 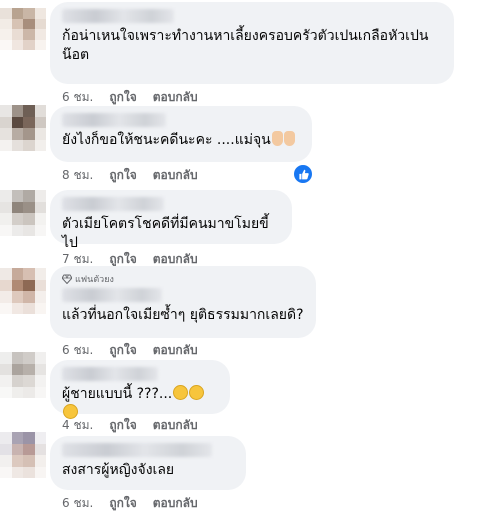 What do you see at coordinates (77, 425) in the screenshot?
I see `comment-time: 4 ชม.` at bounding box center [77, 425].